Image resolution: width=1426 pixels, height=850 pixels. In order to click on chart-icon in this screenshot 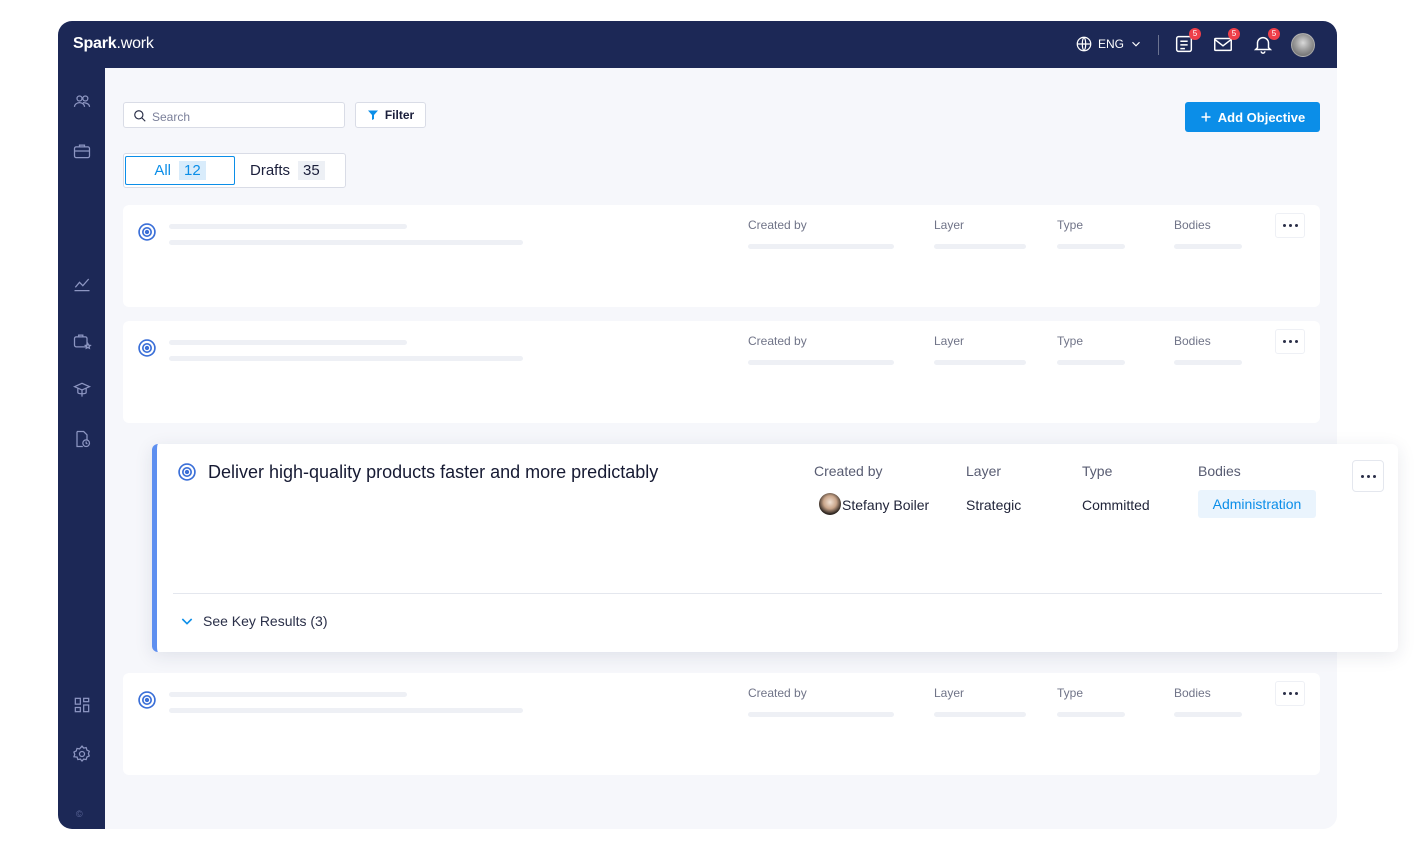, I will do `click(82, 285)`.